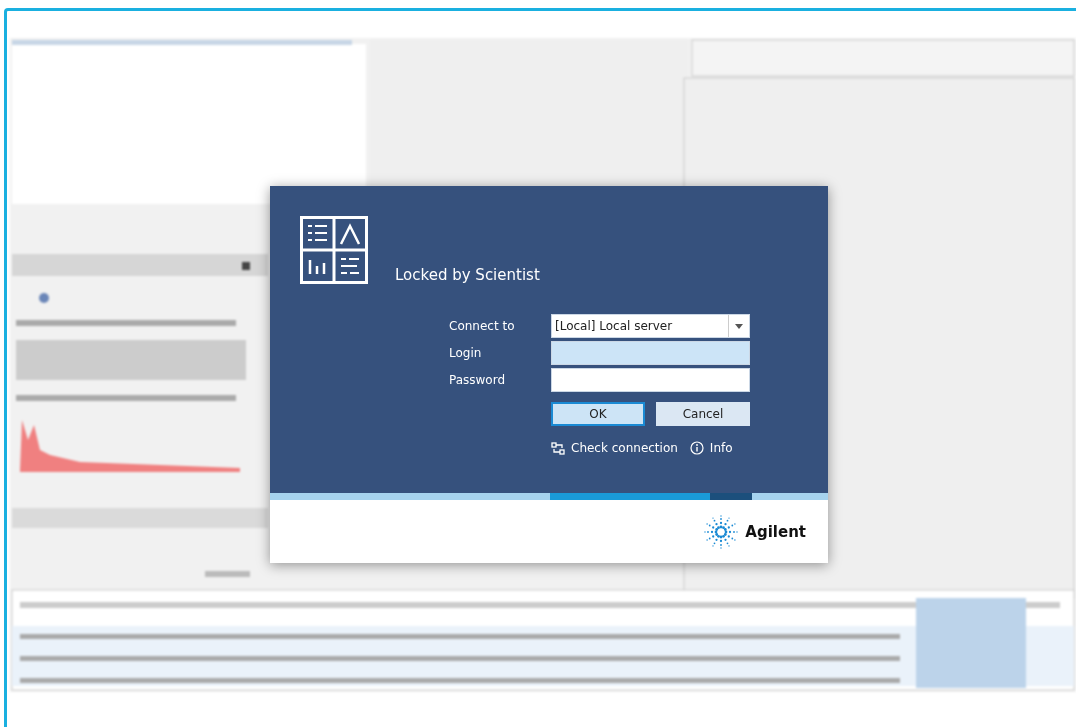 Image resolution: width=1076 pixels, height=727 pixels. What do you see at coordinates (478, 380) in the screenshot?
I see `field-label: Password` at bounding box center [478, 380].